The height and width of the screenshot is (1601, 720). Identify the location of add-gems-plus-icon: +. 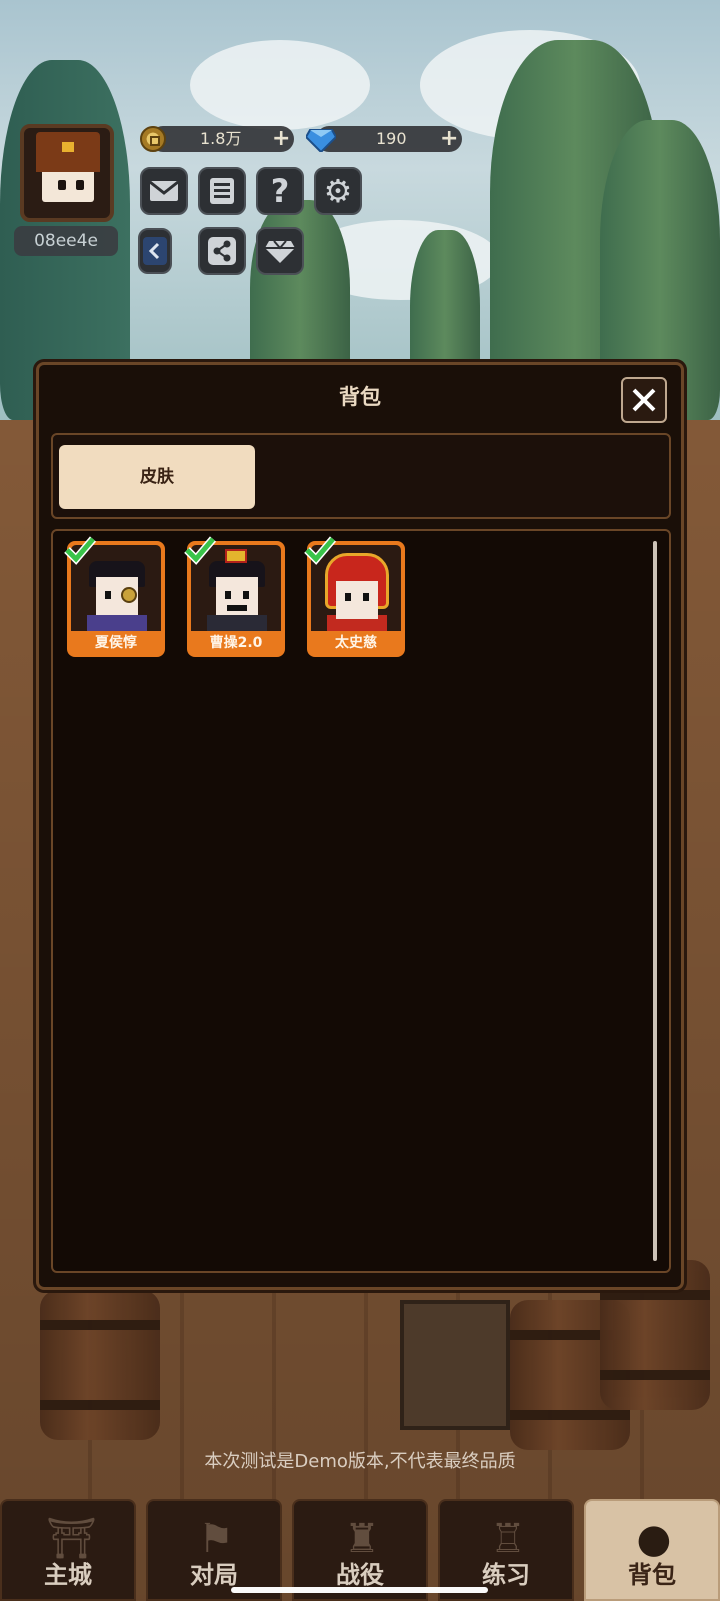
(449, 139).